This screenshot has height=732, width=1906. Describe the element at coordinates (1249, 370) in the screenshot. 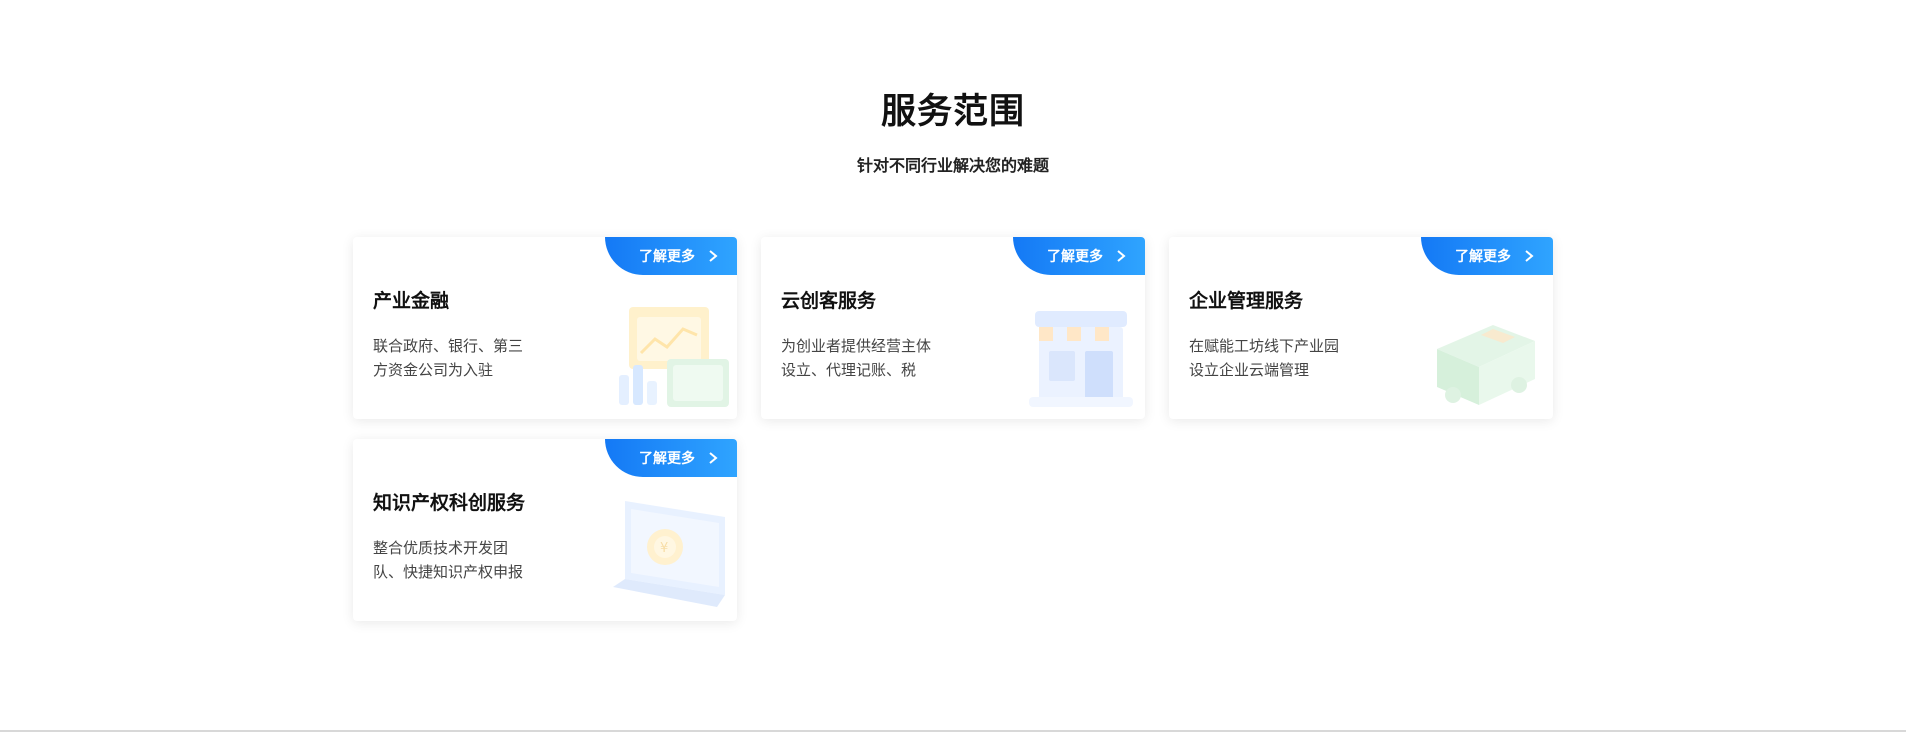

I see `card-description-line: 设立企业云端管理` at that location.